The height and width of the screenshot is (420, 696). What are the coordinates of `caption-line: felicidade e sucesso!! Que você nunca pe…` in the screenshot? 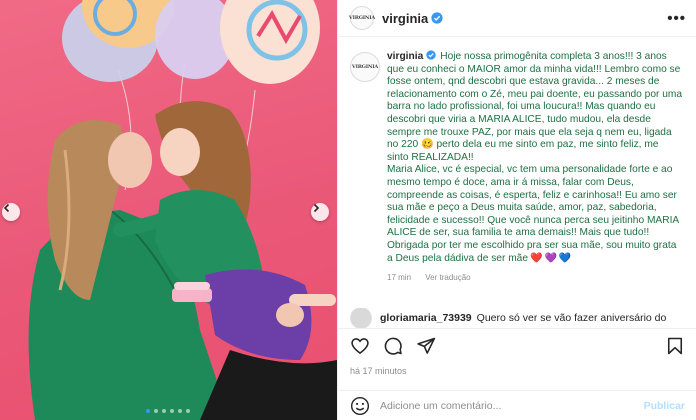 It's located at (540, 221).